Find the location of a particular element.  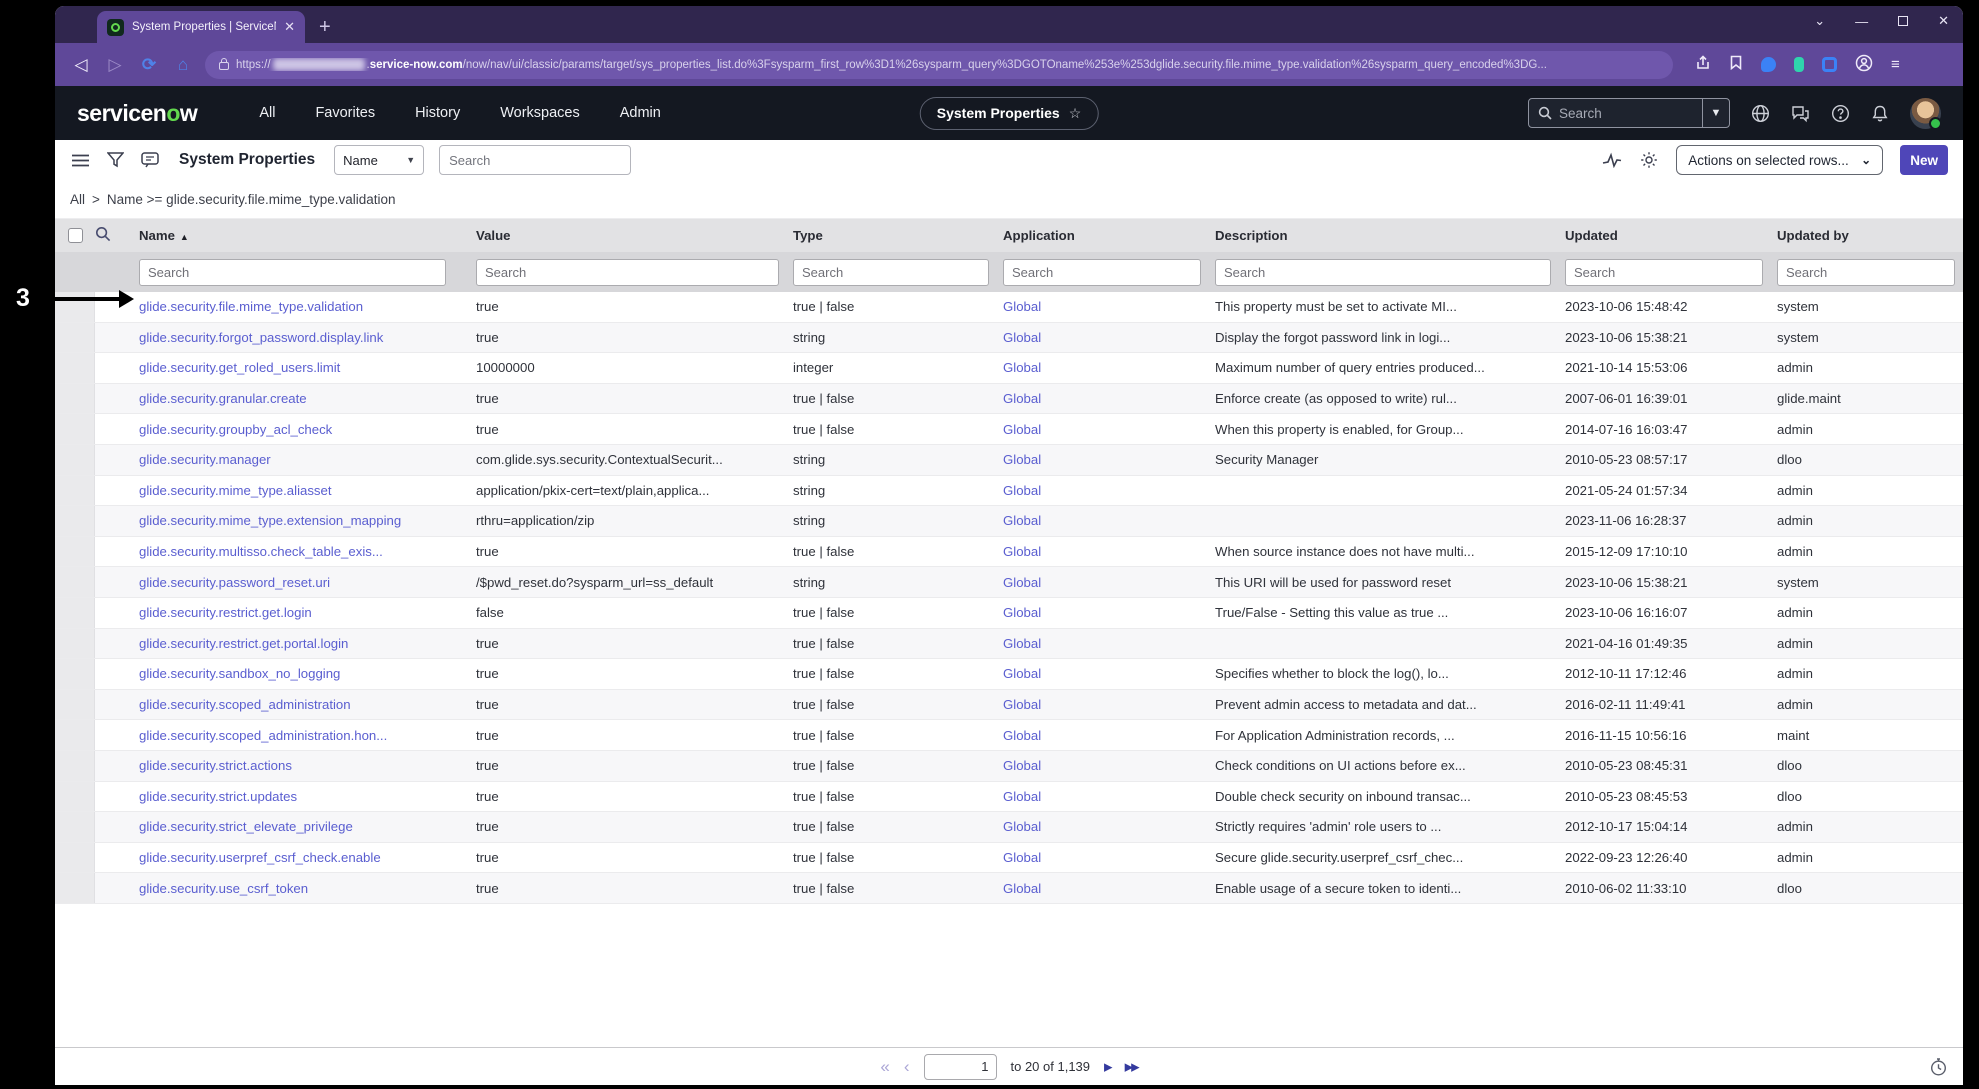

bookmark-icon is located at coordinates (1736, 64).